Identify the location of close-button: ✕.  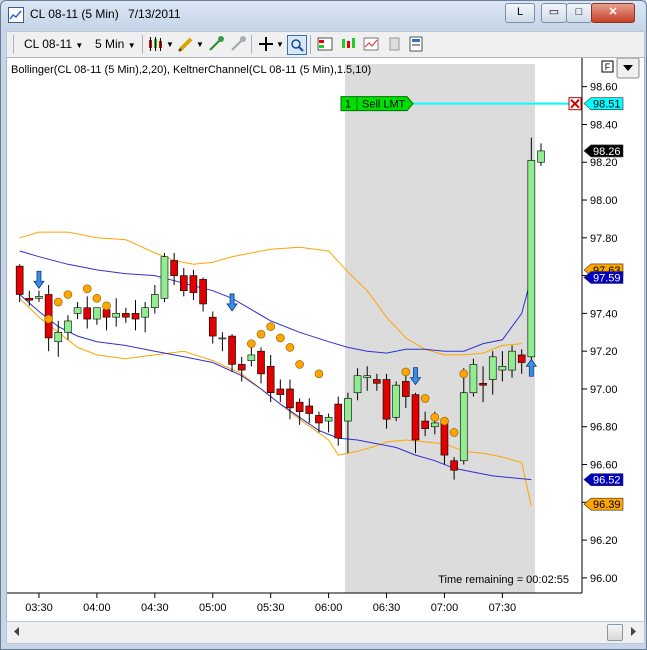
(613, 13).